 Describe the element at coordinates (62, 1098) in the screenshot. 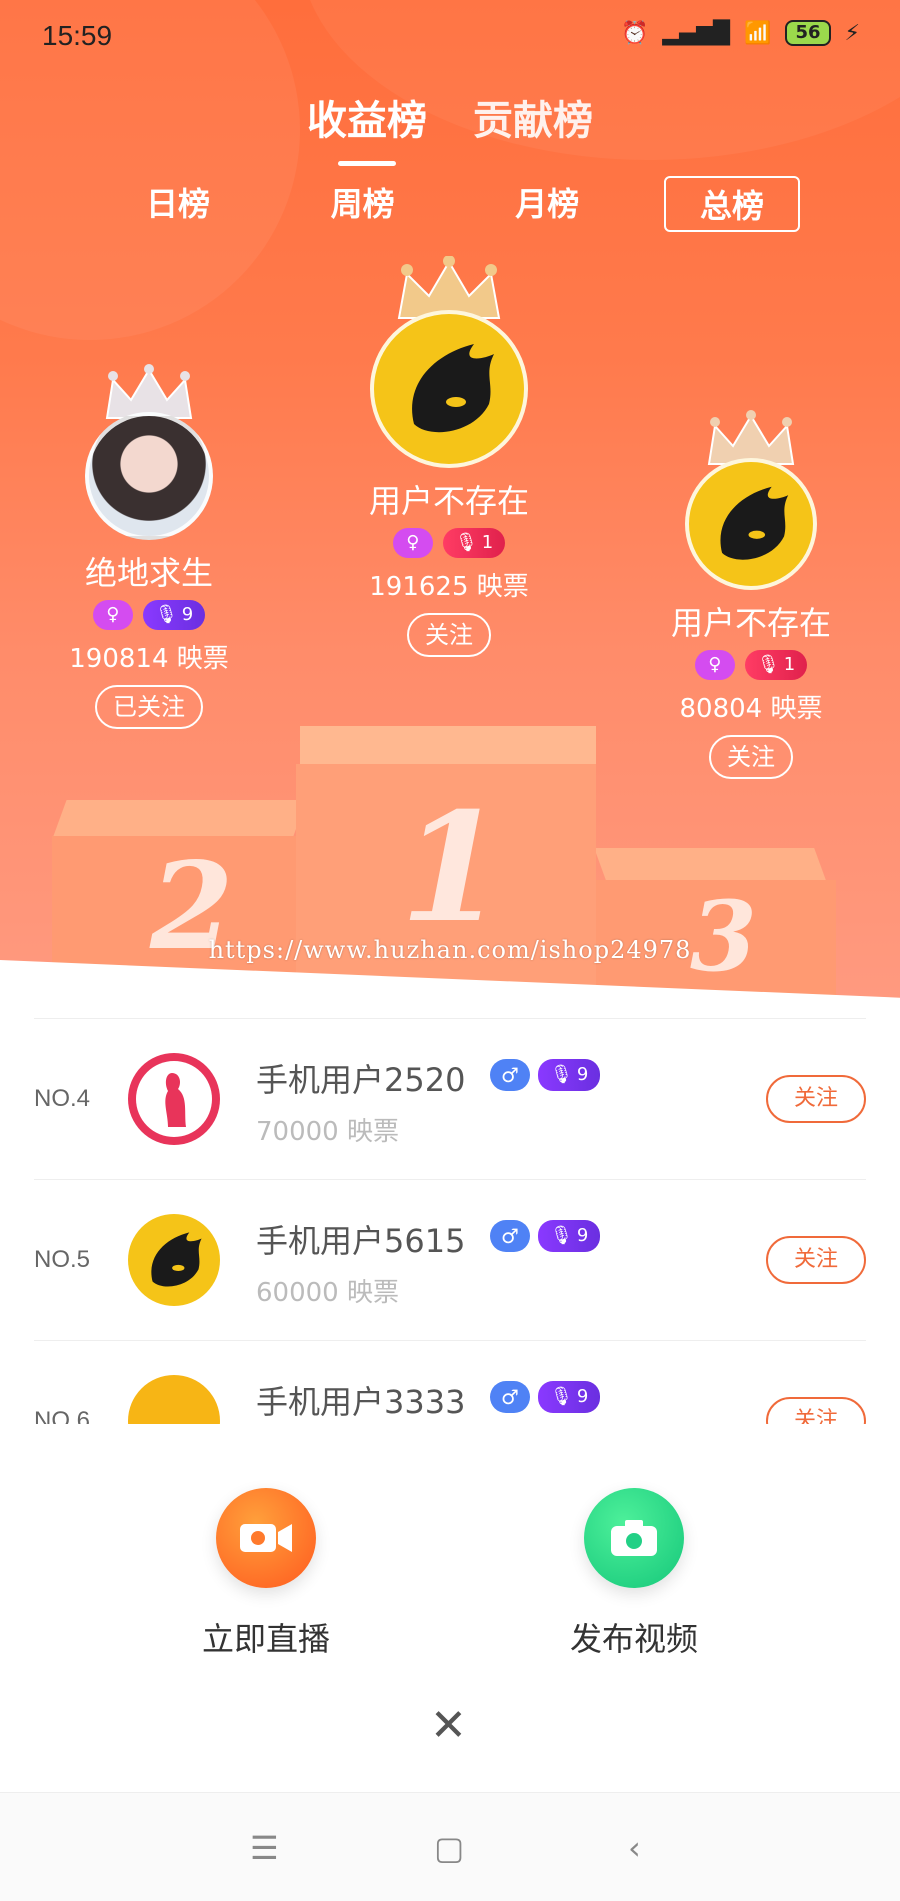

I see `rank-label: NO.4` at that location.